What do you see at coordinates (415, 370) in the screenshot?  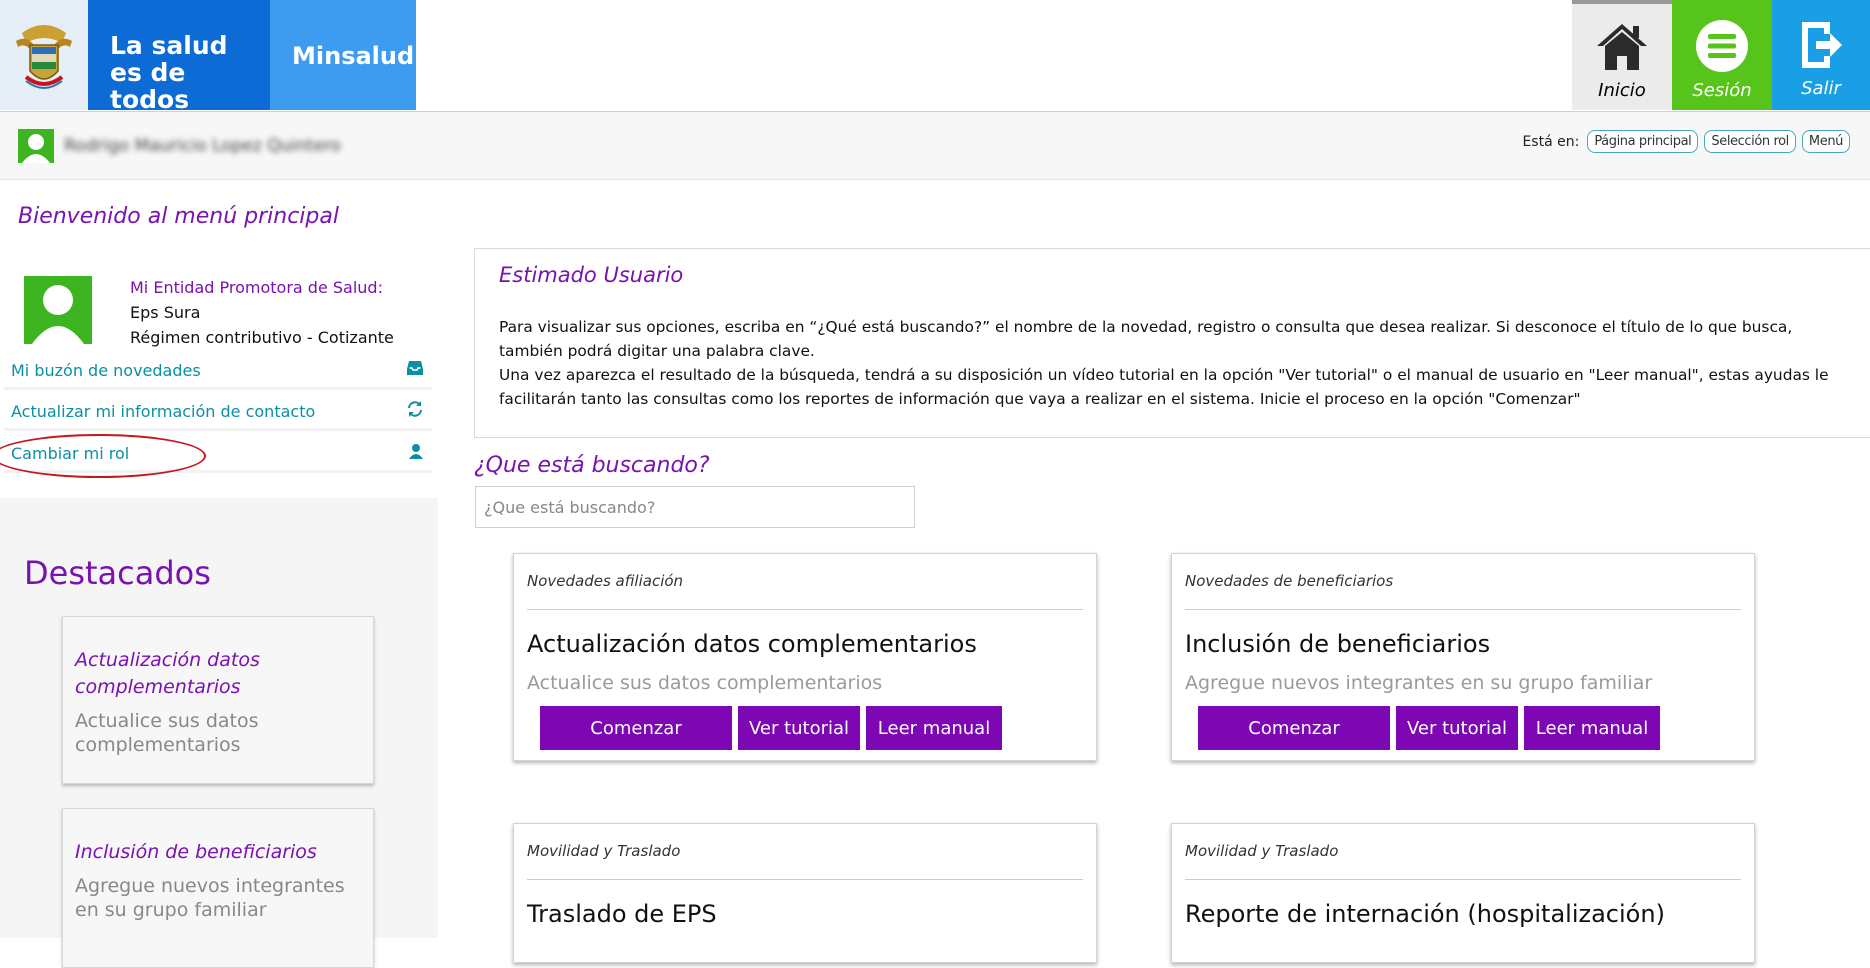 I see `inbox-icon` at bounding box center [415, 370].